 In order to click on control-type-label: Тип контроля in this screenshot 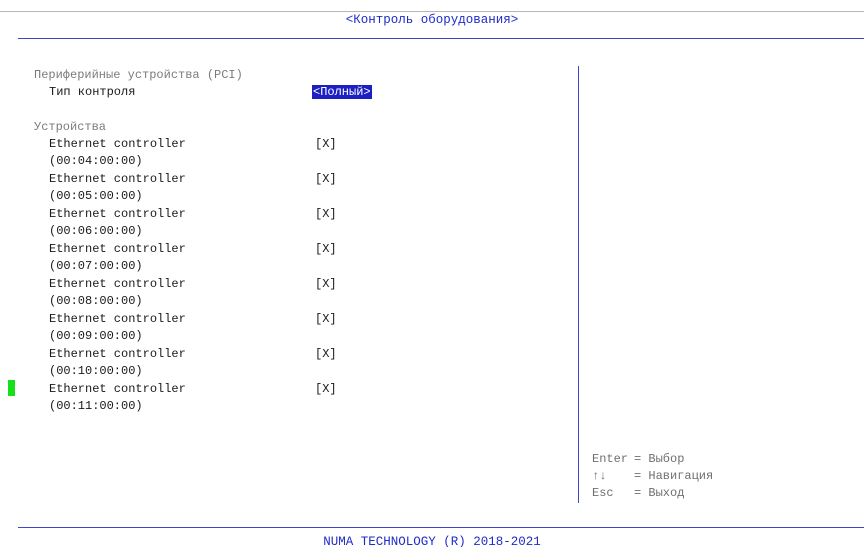, I will do `click(92, 92)`.